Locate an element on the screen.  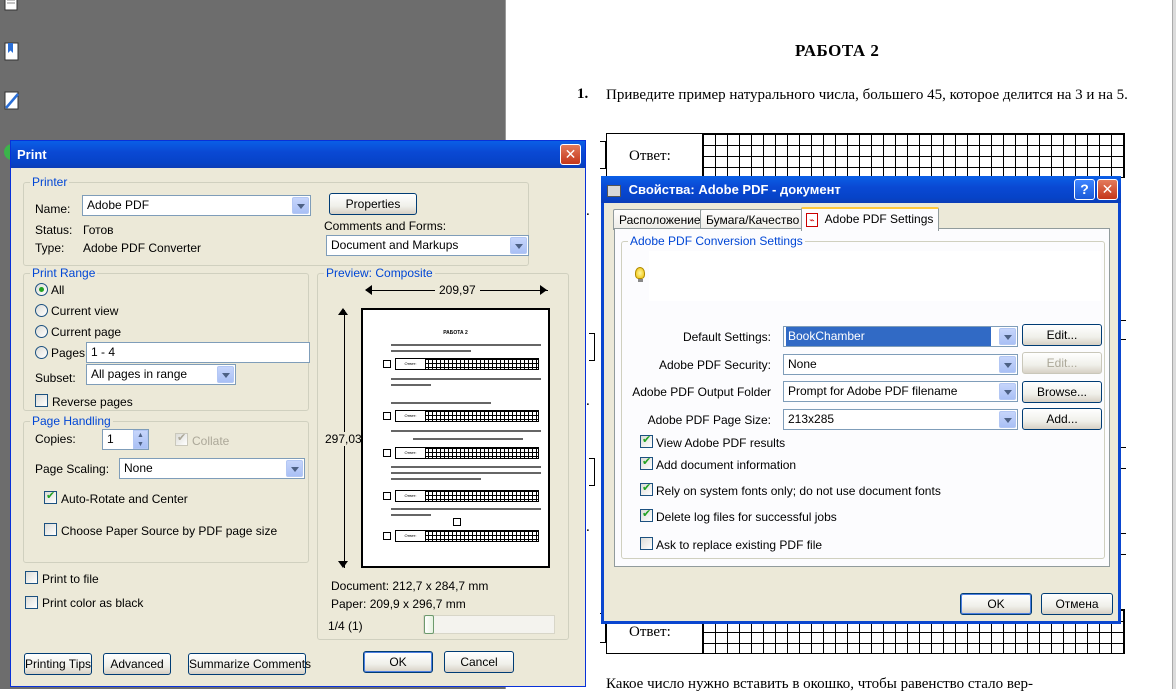
ask-replace-checkbox is located at coordinates (646, 543).